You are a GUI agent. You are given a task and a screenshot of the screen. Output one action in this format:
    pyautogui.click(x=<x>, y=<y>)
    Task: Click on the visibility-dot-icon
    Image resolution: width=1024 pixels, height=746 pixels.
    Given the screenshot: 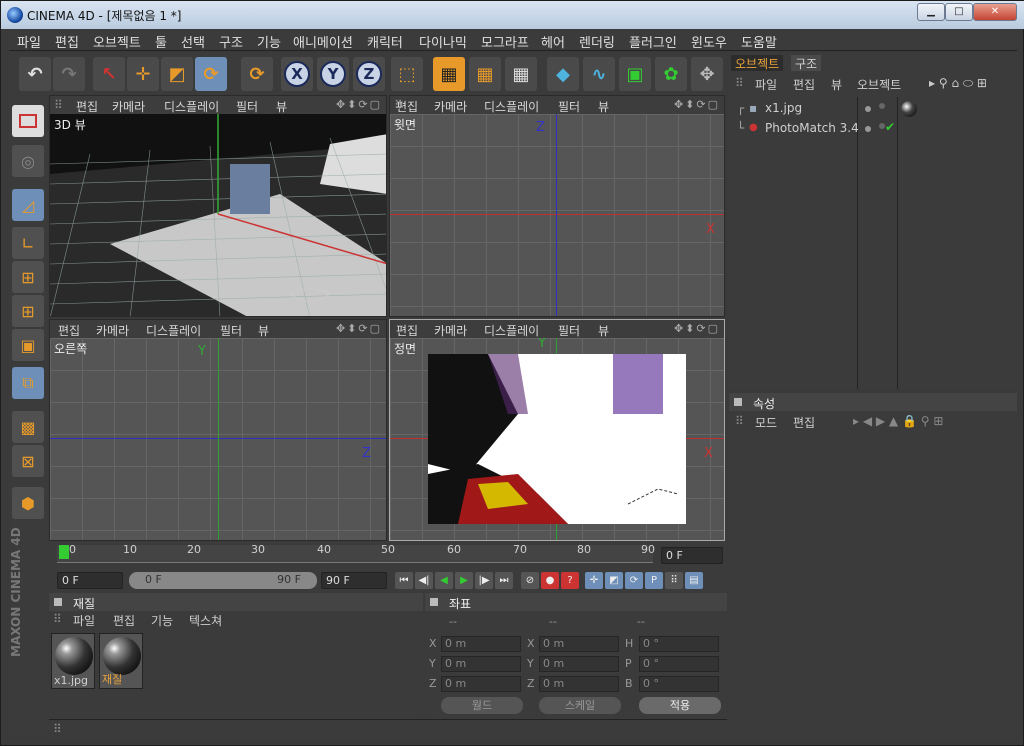 What is the action you would take?
    pyautogui.click(x=868, y=129)
    